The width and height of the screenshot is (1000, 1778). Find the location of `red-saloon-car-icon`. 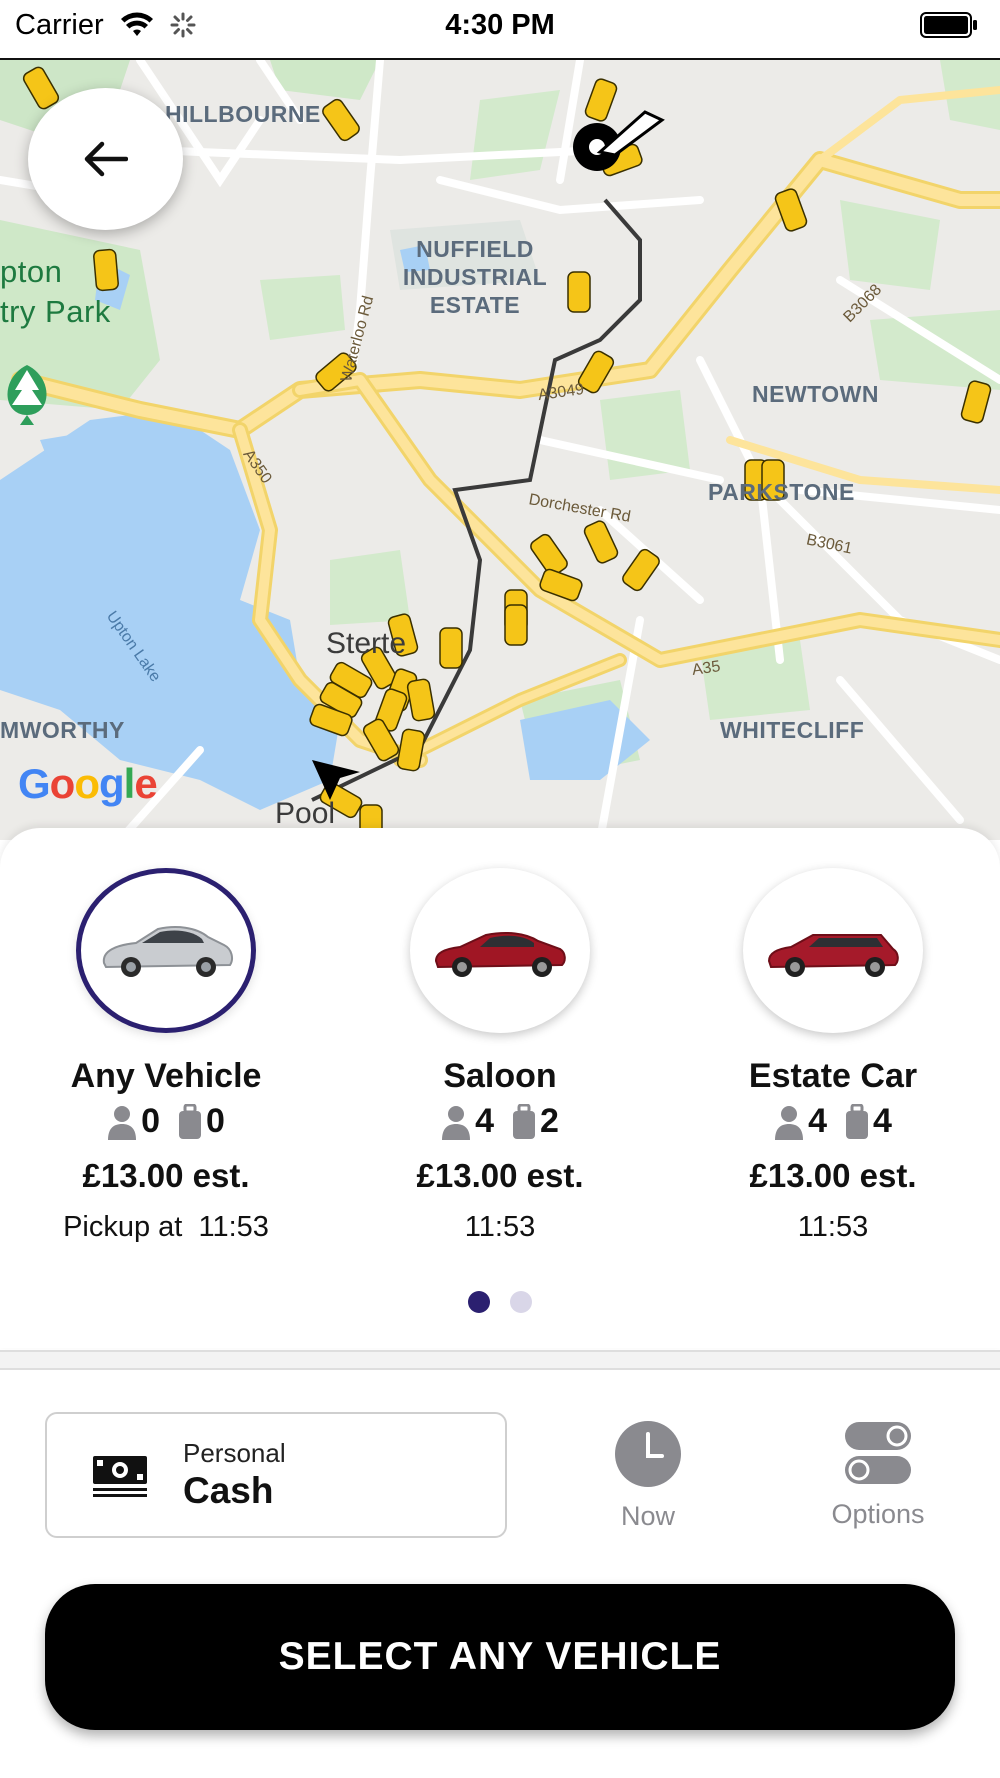

red-saloon-car-icon is located at coordinates (500, 954).